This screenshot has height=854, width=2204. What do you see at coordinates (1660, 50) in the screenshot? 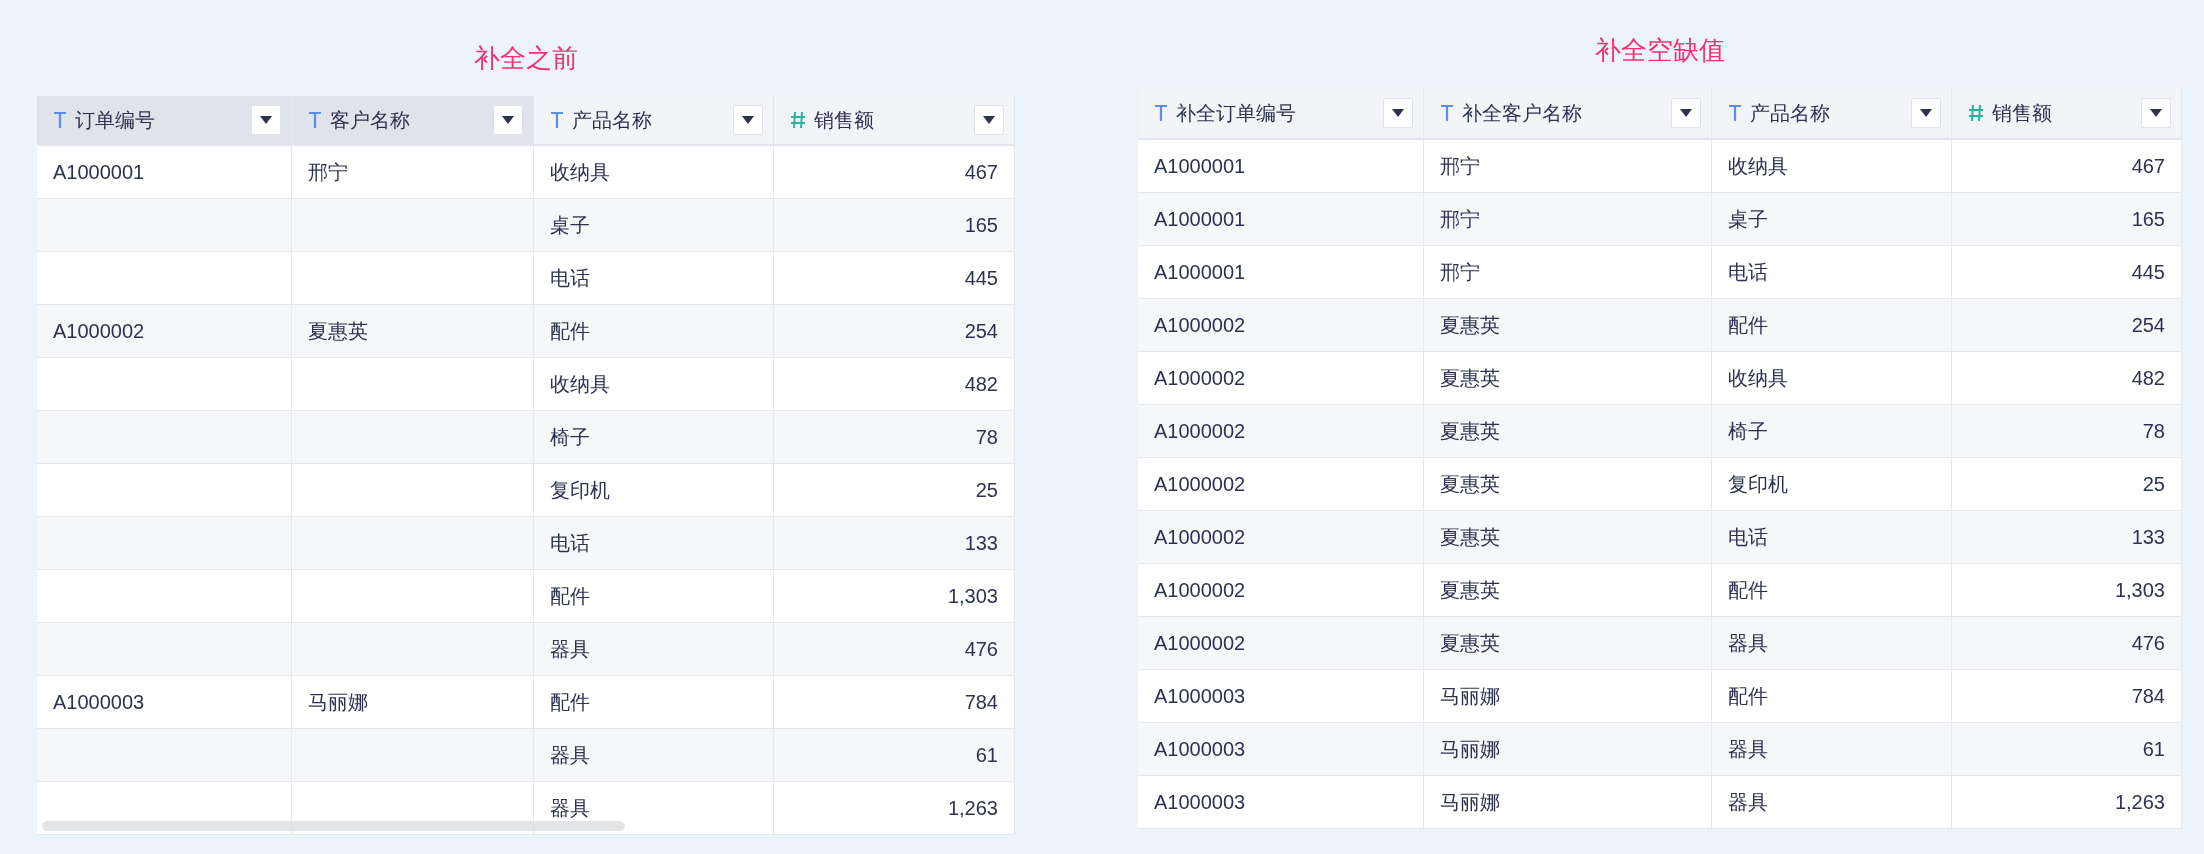
I see `table-title: 补全空缺值` at bounding box center [1660, 50].